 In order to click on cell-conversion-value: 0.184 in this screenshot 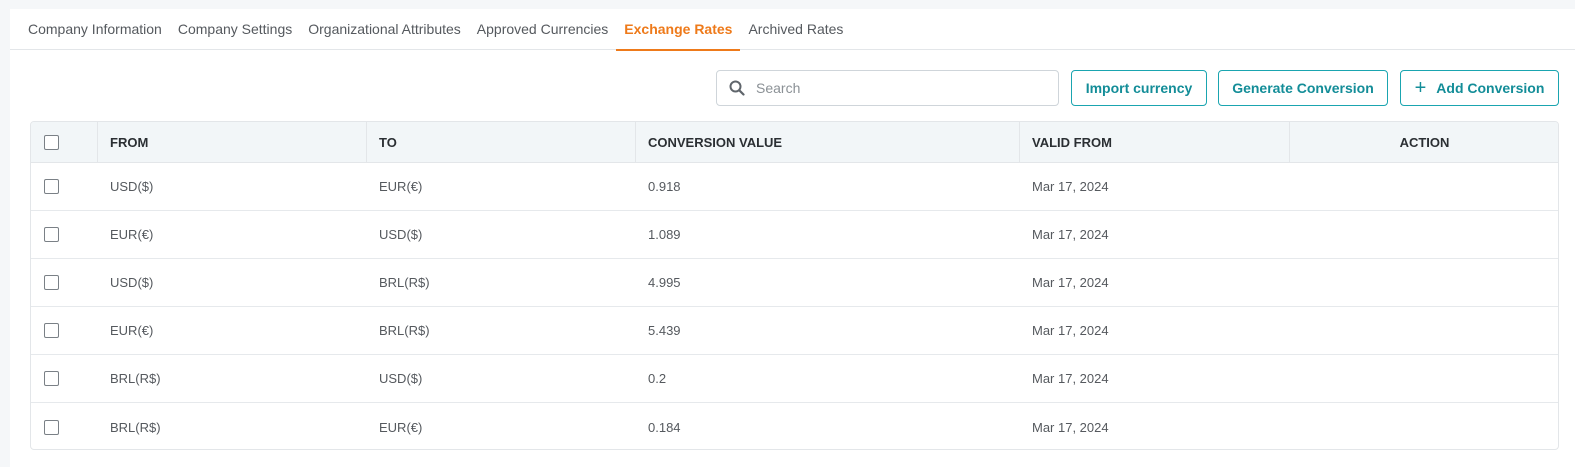, I will do `click(664, 427)`.